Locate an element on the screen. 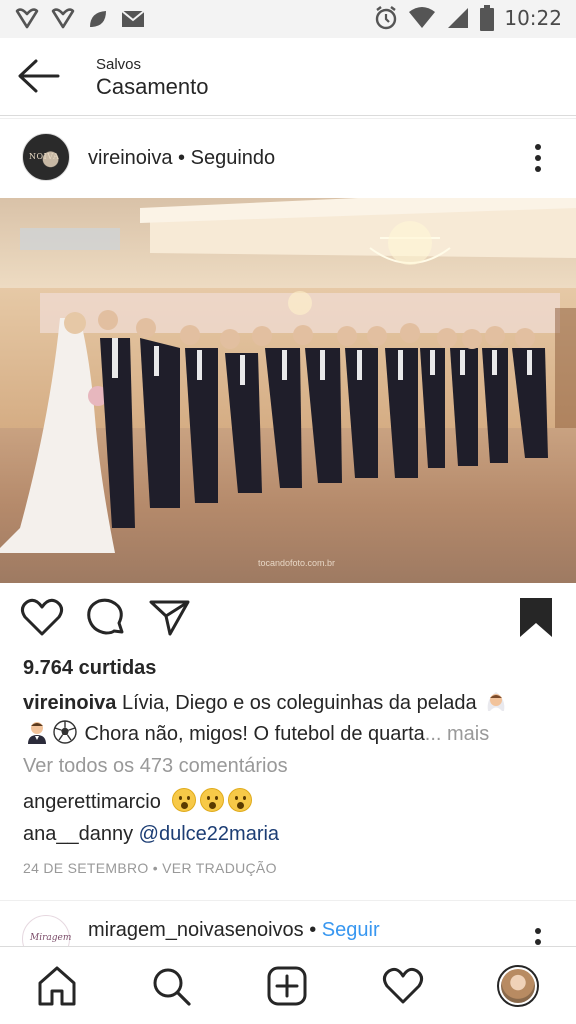 The image size is (576, 1024). search-icon is located at coordinates (171, 986).